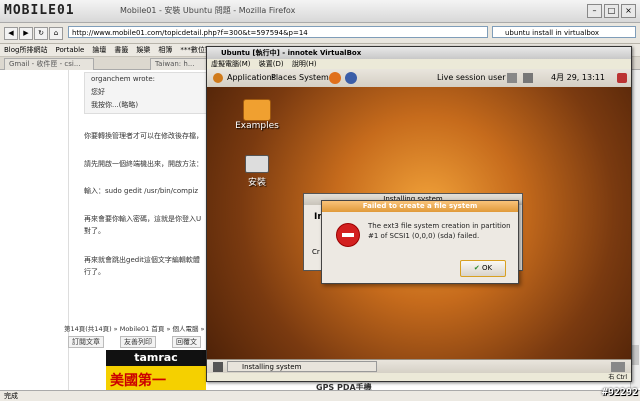 The width and height of the screenshot is (640, 401). What do you see at coordinates (471, 78) in the screenshot?
I see `session-user: Live session user` at bounding box center [471, 78].